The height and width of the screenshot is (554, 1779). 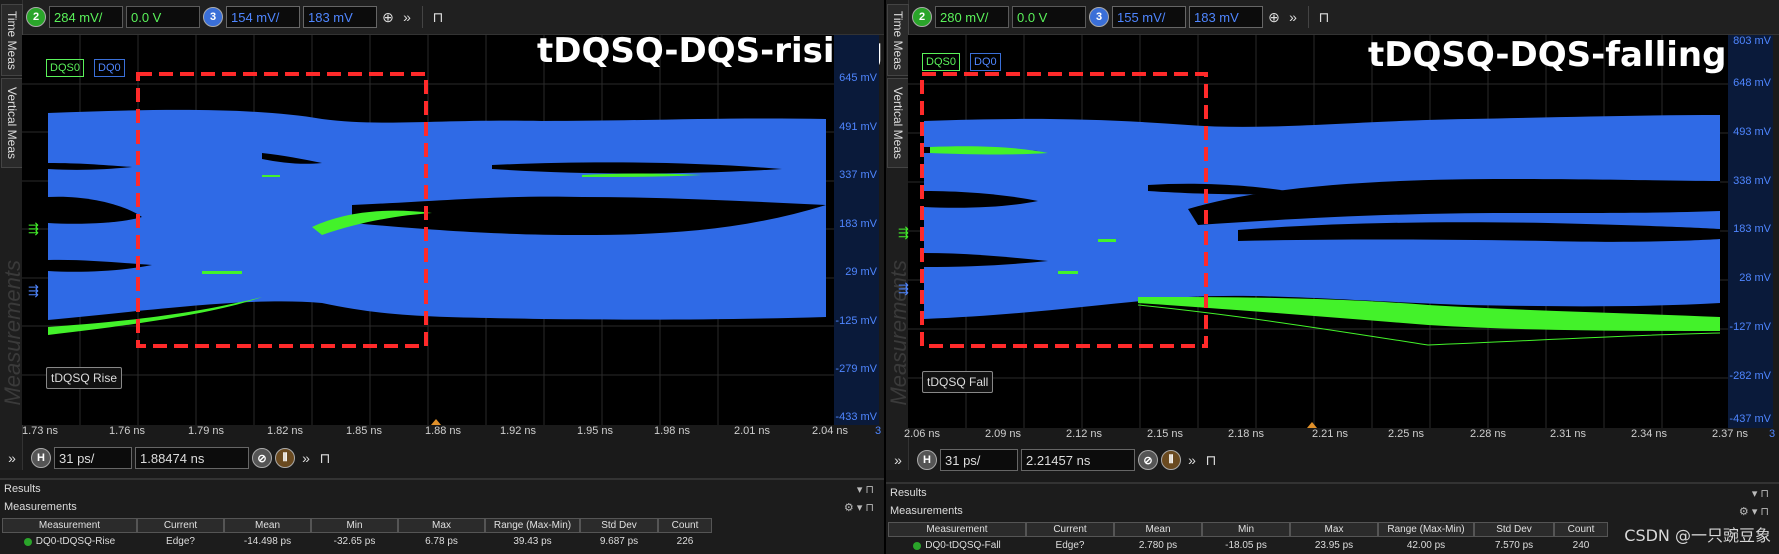 What do you see at coordinates (1149, 17) in the screenshot?
I see `ch3-scale-field: 155 mV/` at bounding box center [1149, 17].